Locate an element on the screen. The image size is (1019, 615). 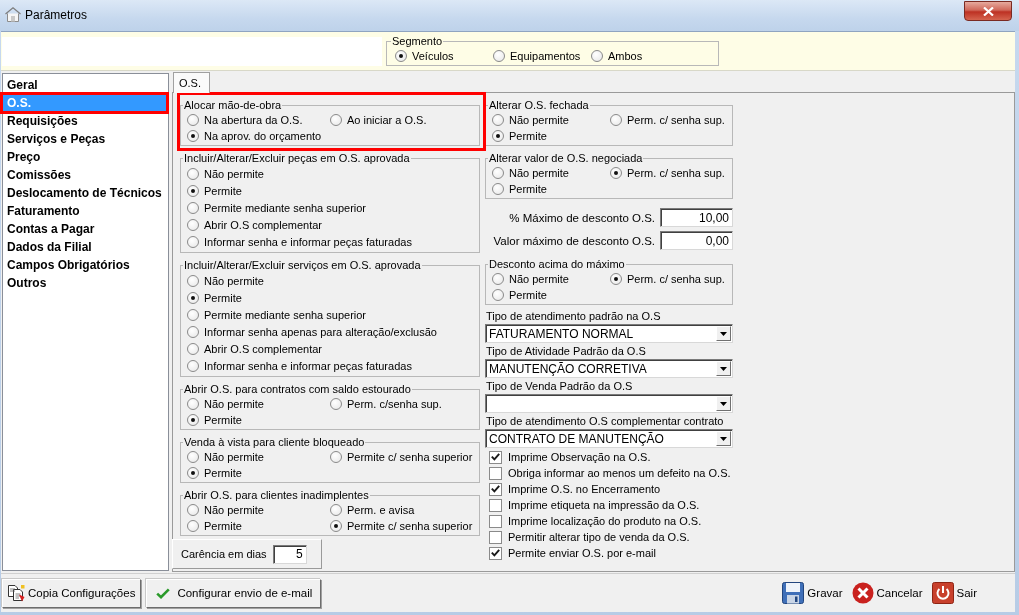
radio-label: Informar senha apenas para alteração/exclusão is located at coordinates (320, 331).